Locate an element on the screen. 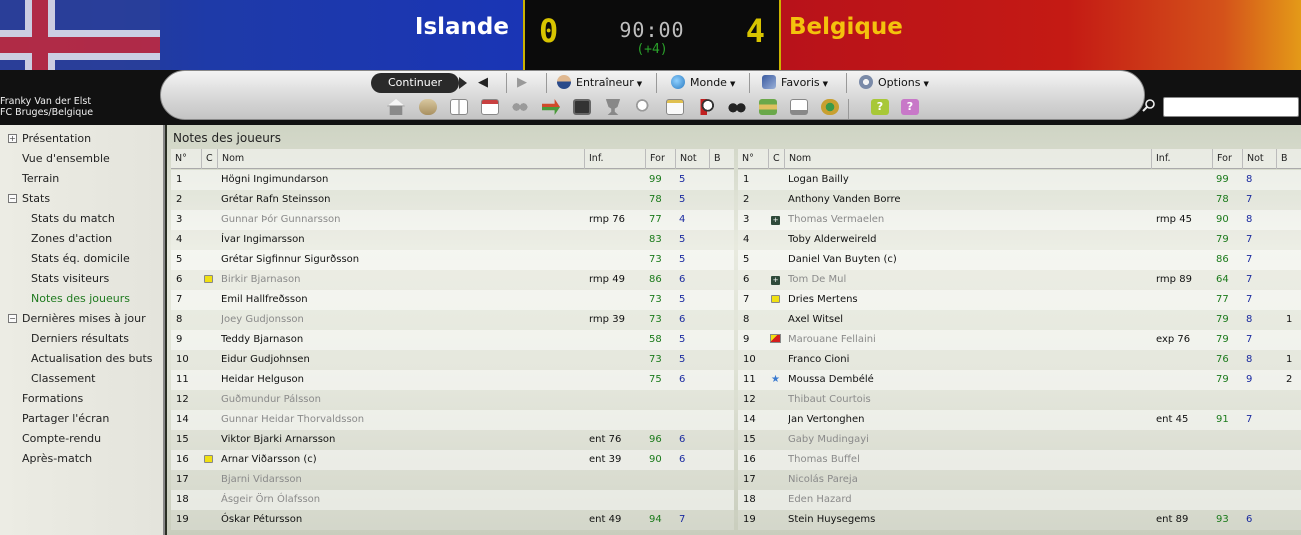  sidebar-item: Notes des joueurs is located at coordinates (82, 299).